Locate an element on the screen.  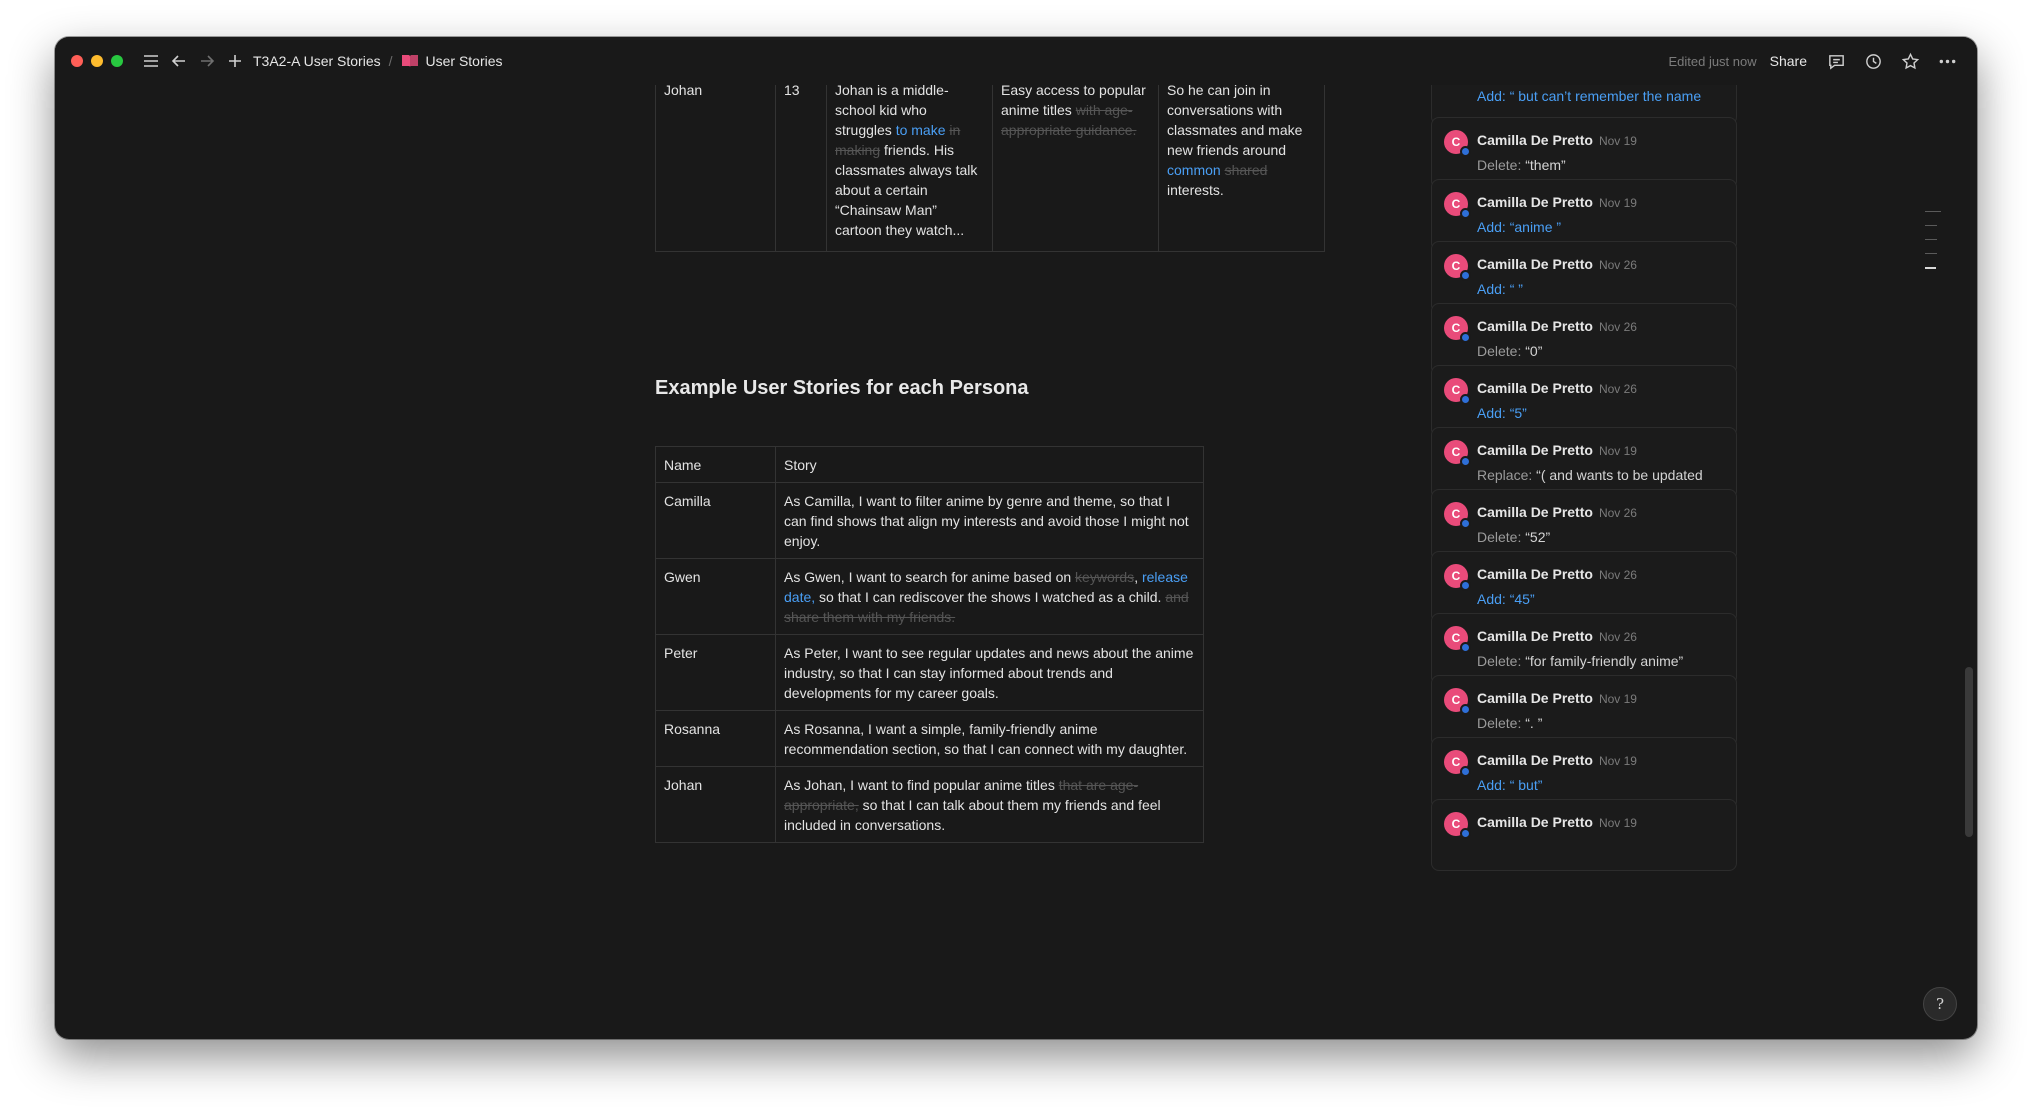
zoom-window-button is located at coordinates (117, 61).